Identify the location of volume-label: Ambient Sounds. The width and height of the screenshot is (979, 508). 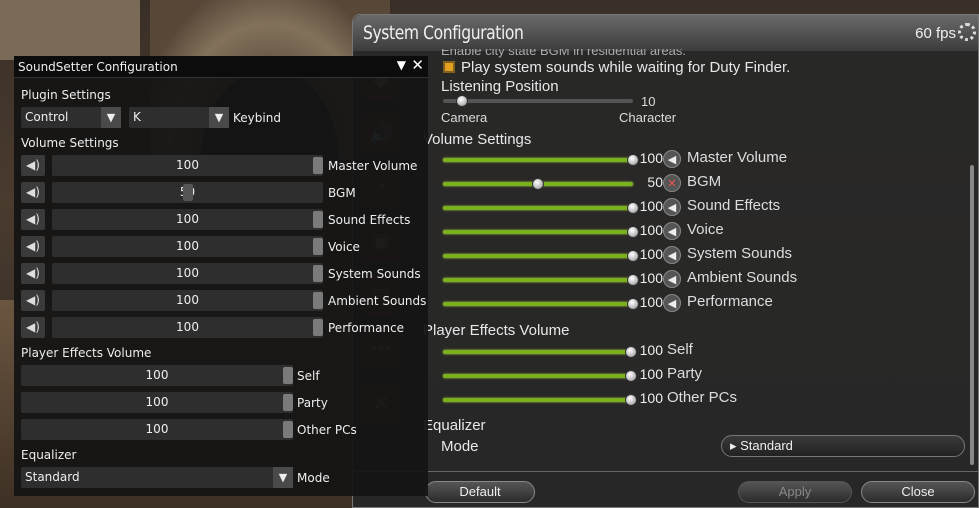
(377, 301).